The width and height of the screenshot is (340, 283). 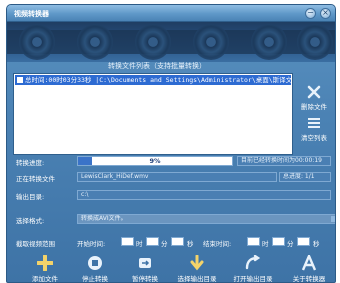 What do you see at coordinates (190, 244) in the screenshot?
I see `start-second-unit: 秒` at bounding box center [190, 244].